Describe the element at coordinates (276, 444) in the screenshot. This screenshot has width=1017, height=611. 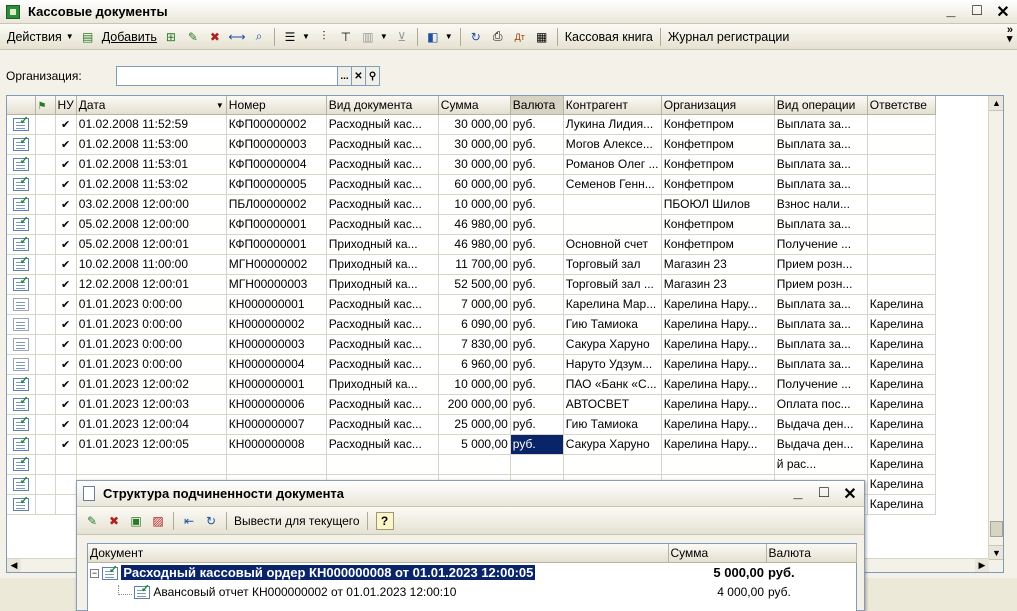
I see `col-number-cell: КН000000008` at that location.